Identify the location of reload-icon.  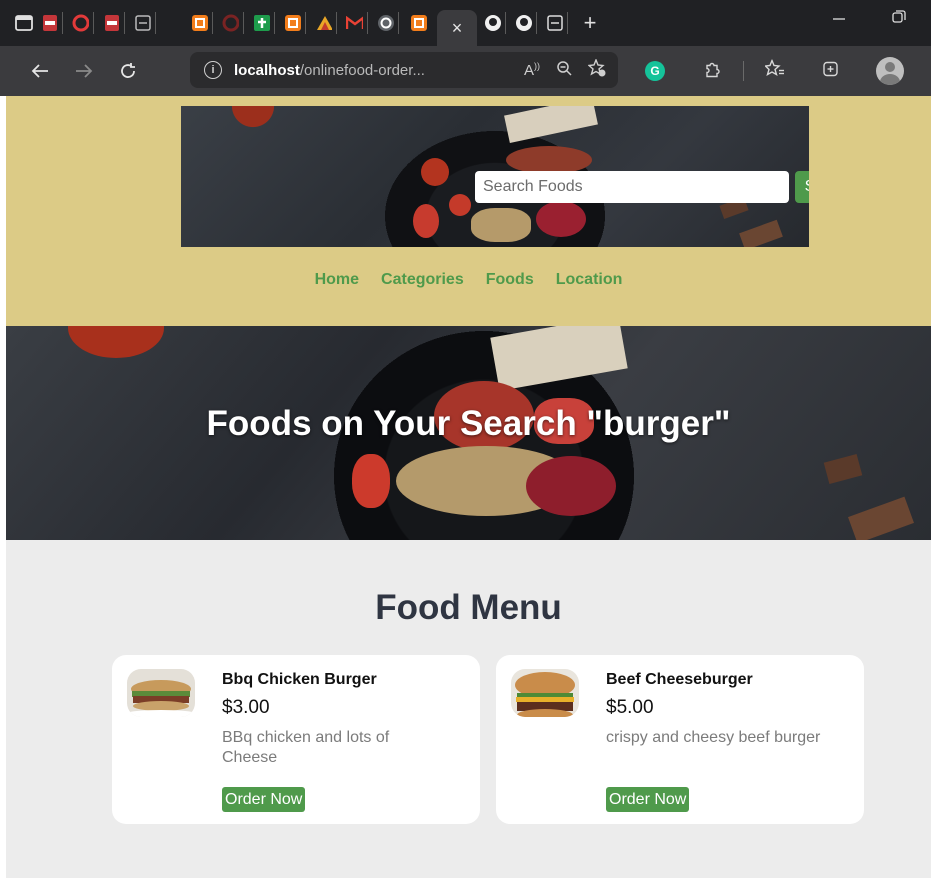
(128, 71).